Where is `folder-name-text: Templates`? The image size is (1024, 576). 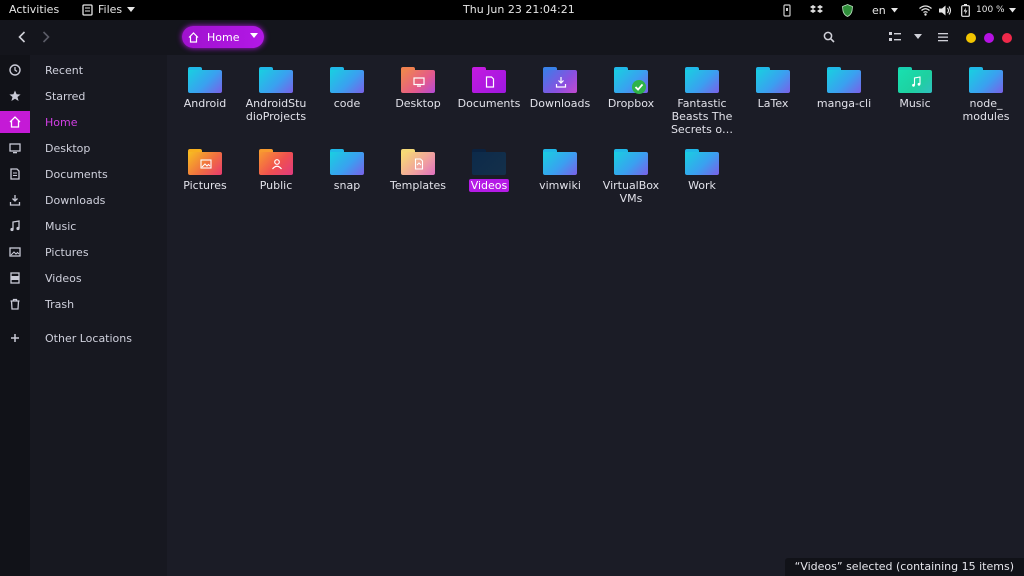
folder-name-text: Templates is located at coordinates (418, 185).